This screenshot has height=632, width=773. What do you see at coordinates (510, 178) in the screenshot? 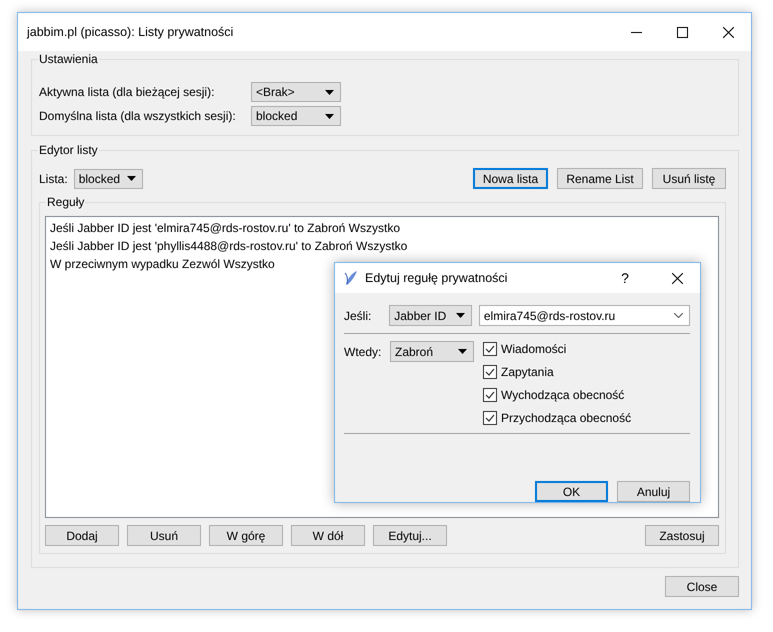
I see `list-button: Nowa lista` at bounding box center [510, 178].